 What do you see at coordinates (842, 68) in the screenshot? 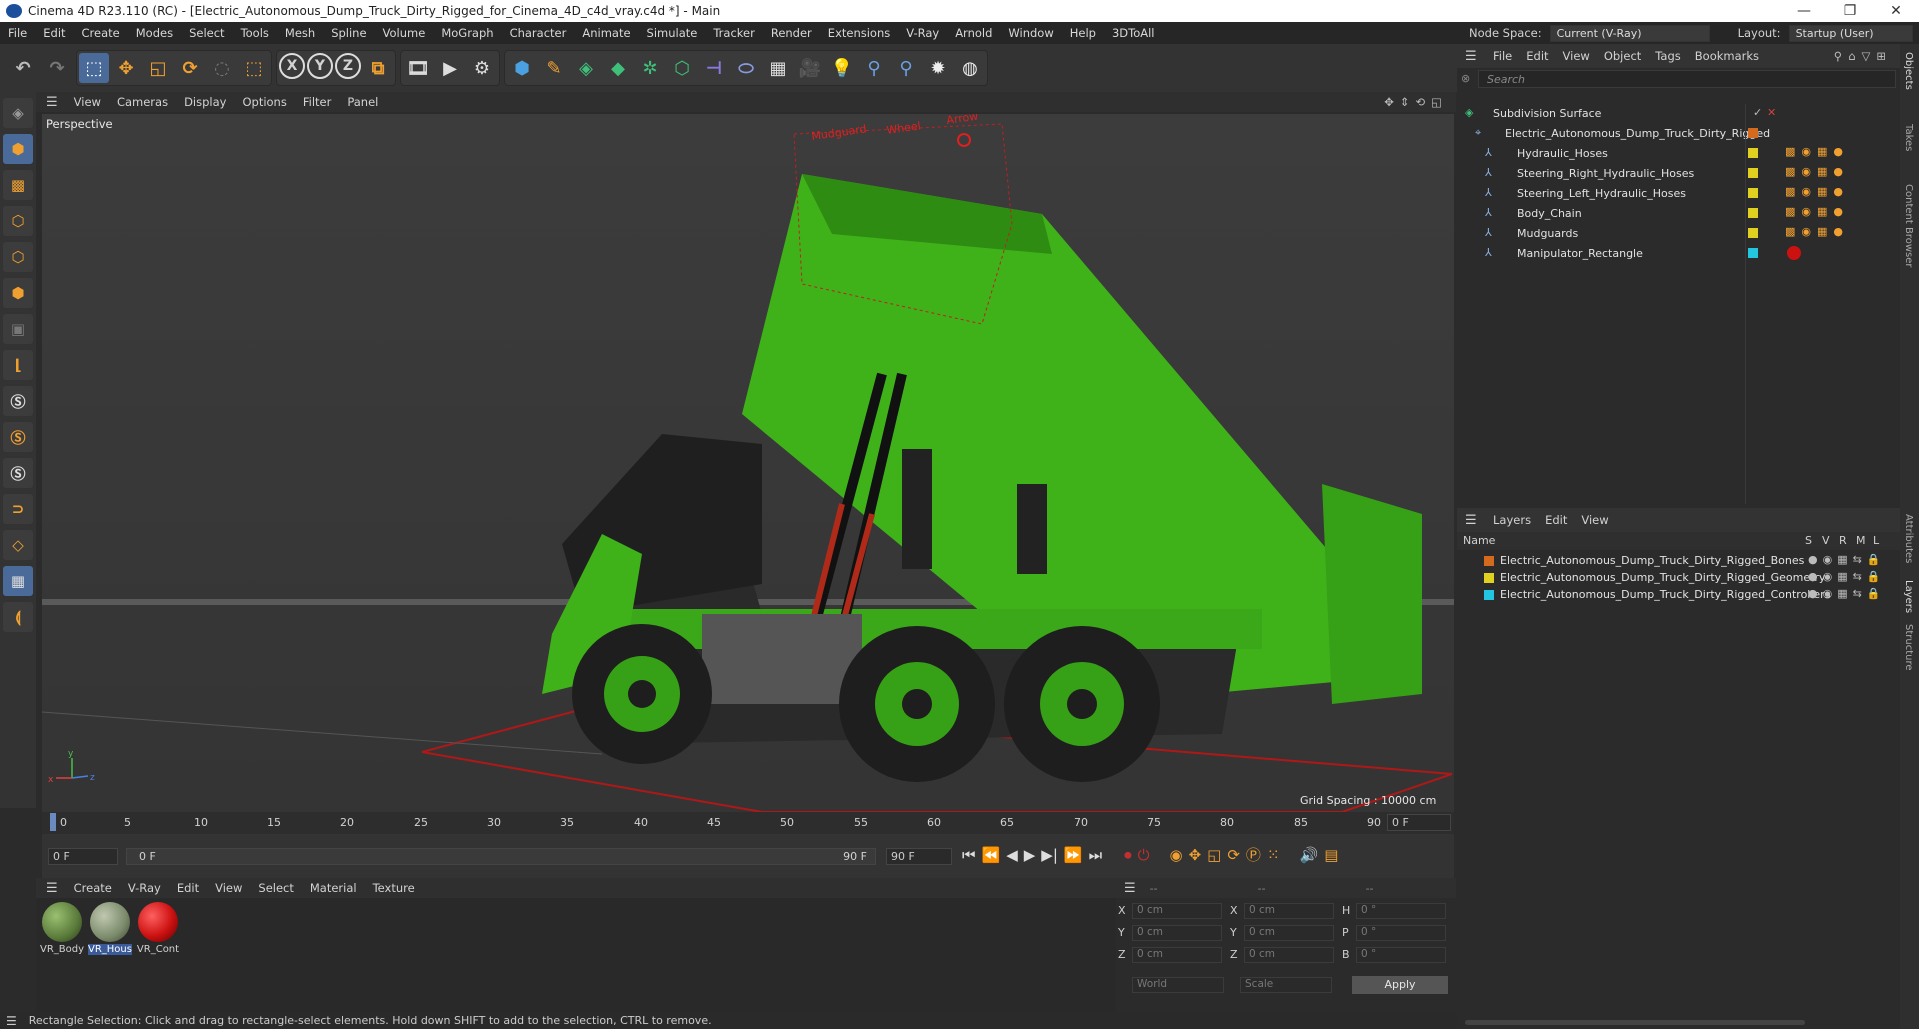
I see `light-icon: 💡` at bounding box center [842, 68].